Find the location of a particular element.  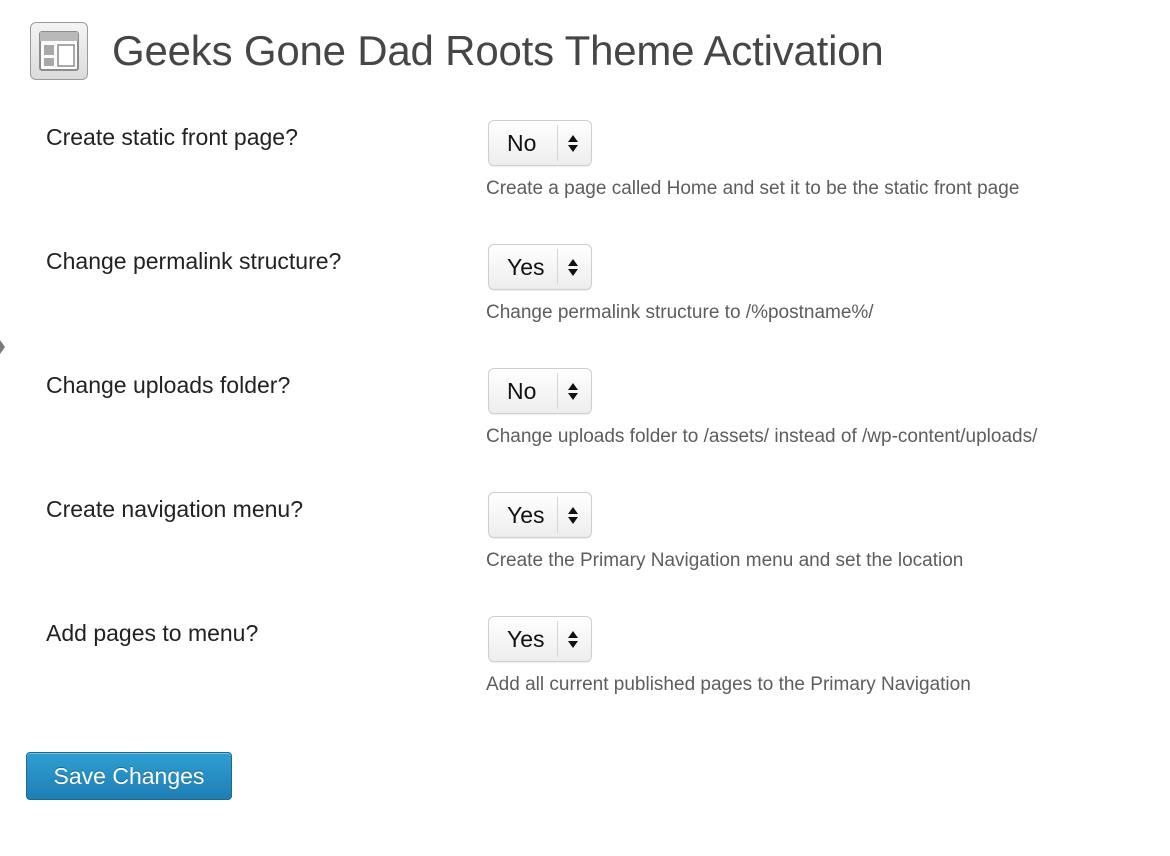

permalink-structure-select: Yes is located at coordinates (540, 267).